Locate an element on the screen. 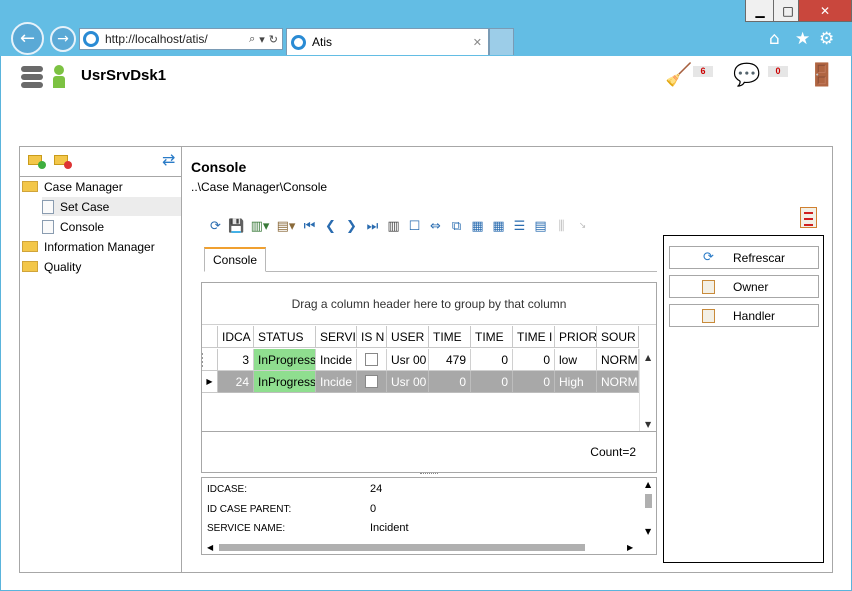 The image size is (852, 591). tree-item-case-manager: Case Manager is located at coordinates (101, 186).